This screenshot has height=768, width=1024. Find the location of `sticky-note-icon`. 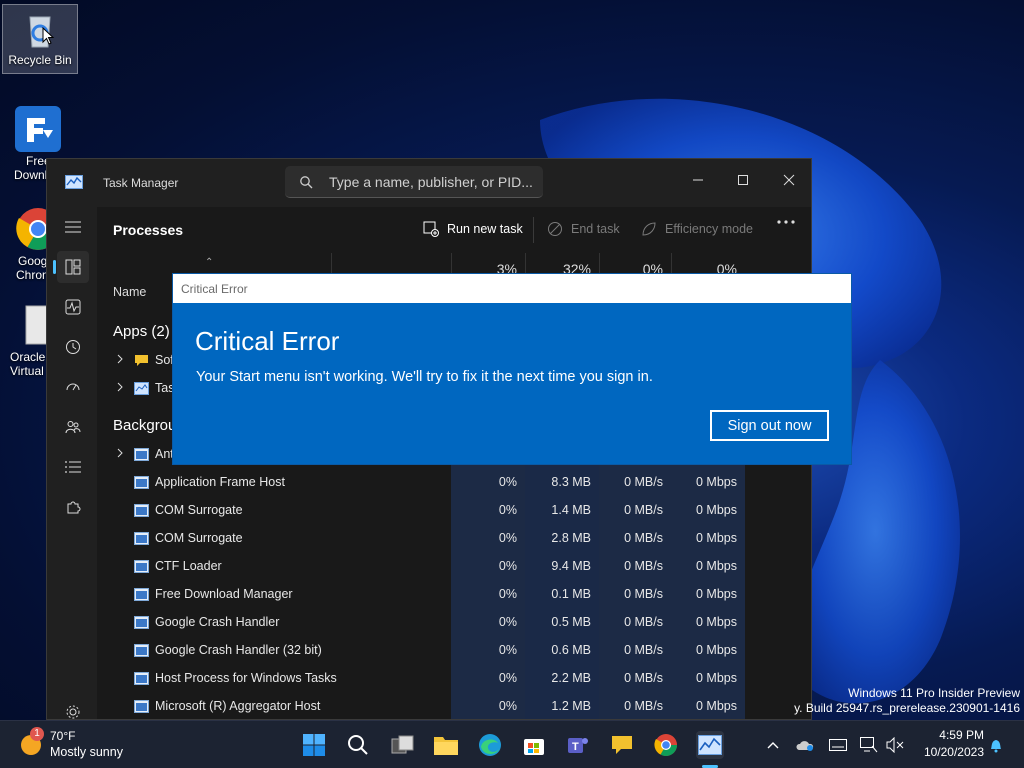

sticky-note-icon is located at coordinates (622, 745).